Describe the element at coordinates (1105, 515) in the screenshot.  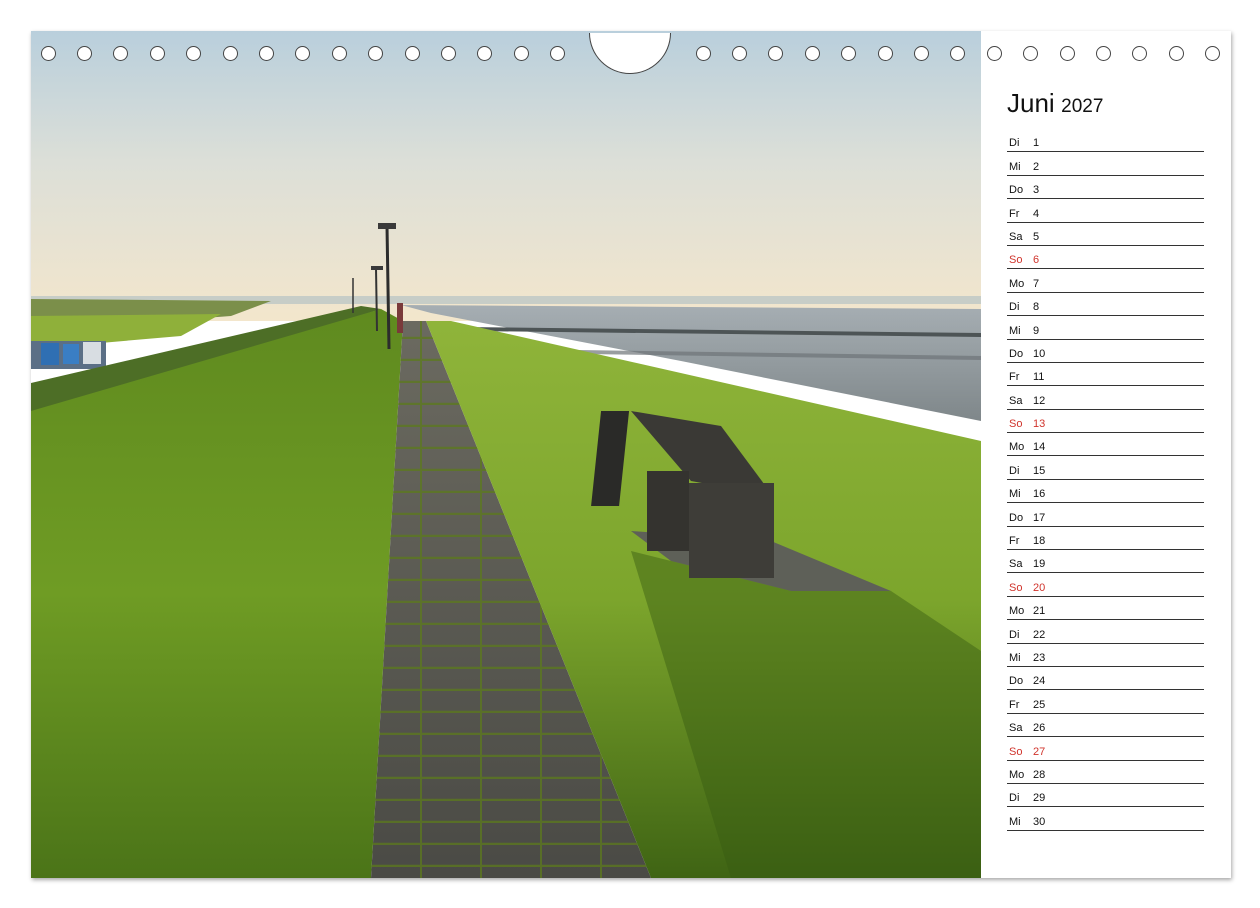
I see `day-row: Do 17` at that location.